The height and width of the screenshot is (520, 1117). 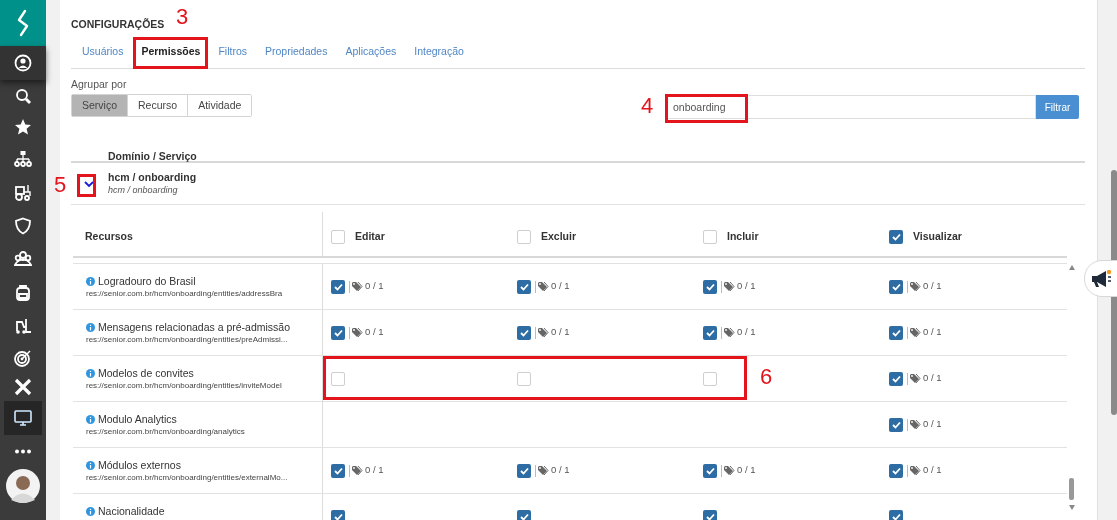 I want to click on column-header: Editar, so click(x=370, y=237).